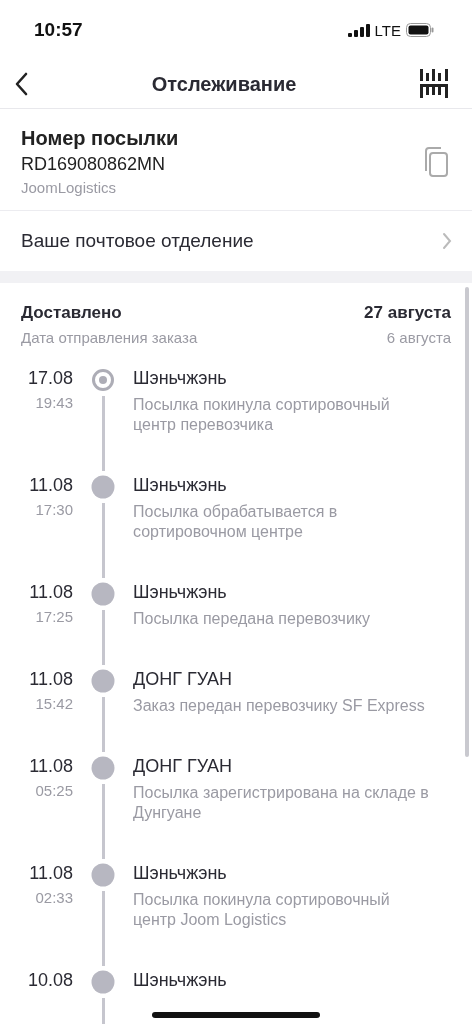  What do you see at coordinates (407, 313) in the screenshot?
I see `delivery-date: 27 августа` at bounding box center [407, 313].